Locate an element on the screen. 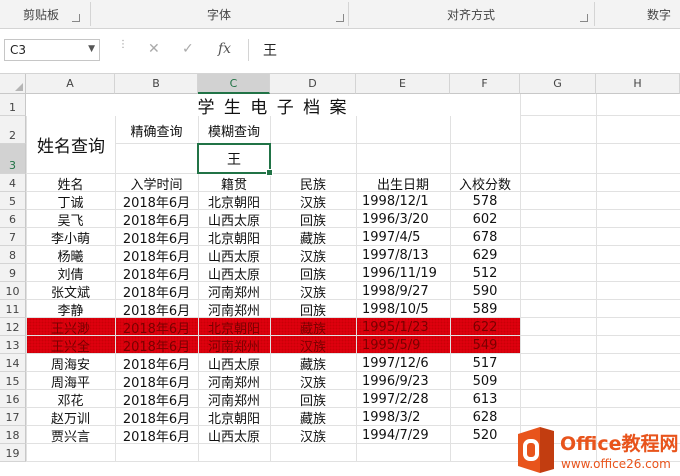 The image size is (680, 476). row-header-18: 18 is located at coordinates (13, 435).